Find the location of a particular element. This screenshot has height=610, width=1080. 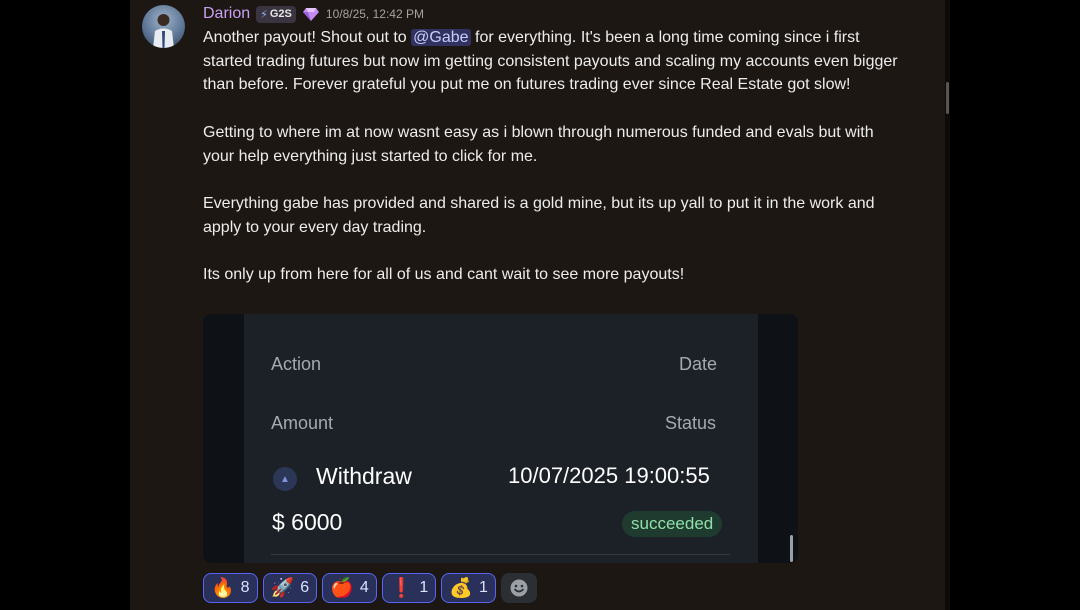

user-mention: @Gabe is located at coordinates (441, 37).